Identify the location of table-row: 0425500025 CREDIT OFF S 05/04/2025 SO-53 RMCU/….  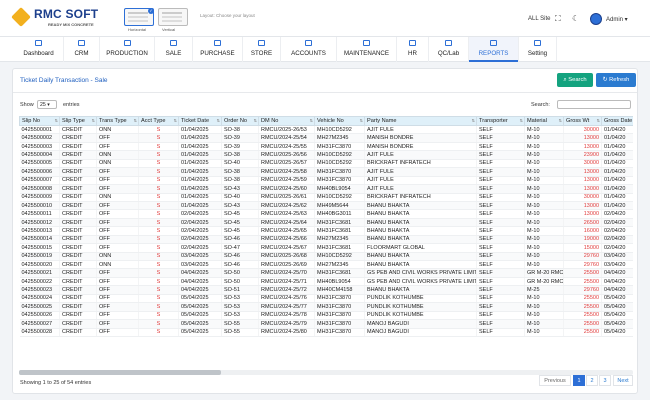
(326, 307).